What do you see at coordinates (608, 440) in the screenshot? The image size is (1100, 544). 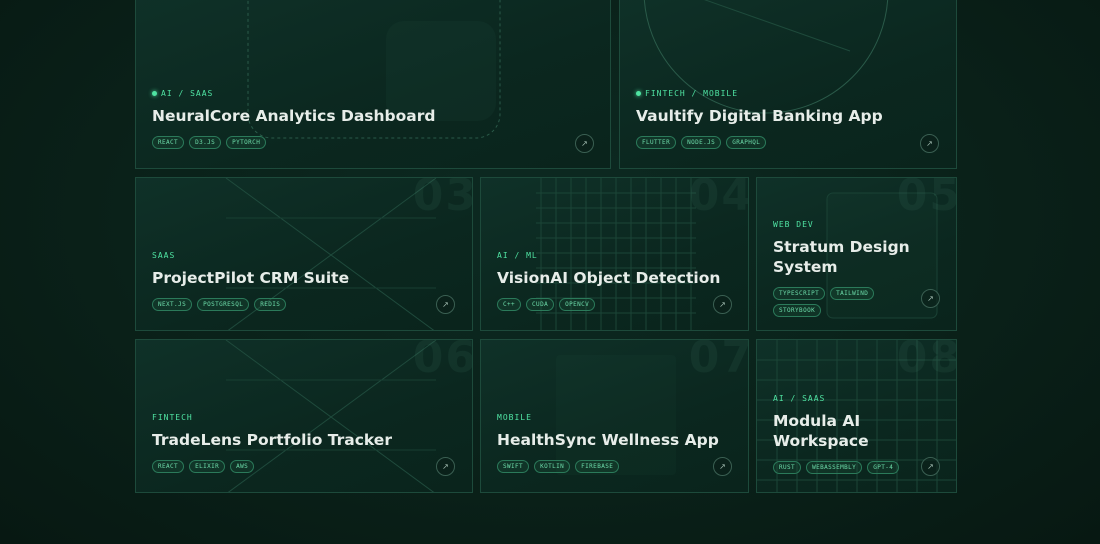 I see `project-title: HealthSync Wellness App` at bounding box center [608, 440].